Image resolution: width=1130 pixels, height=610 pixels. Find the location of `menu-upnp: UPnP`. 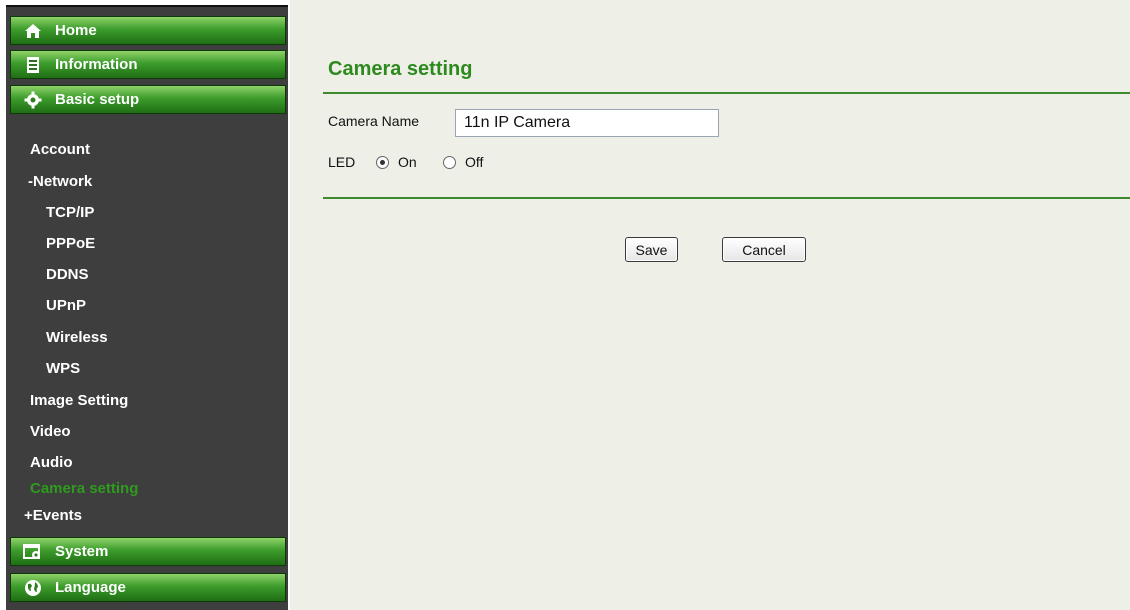

menu-upnp: UPnP is located at coordinates (66, 305).